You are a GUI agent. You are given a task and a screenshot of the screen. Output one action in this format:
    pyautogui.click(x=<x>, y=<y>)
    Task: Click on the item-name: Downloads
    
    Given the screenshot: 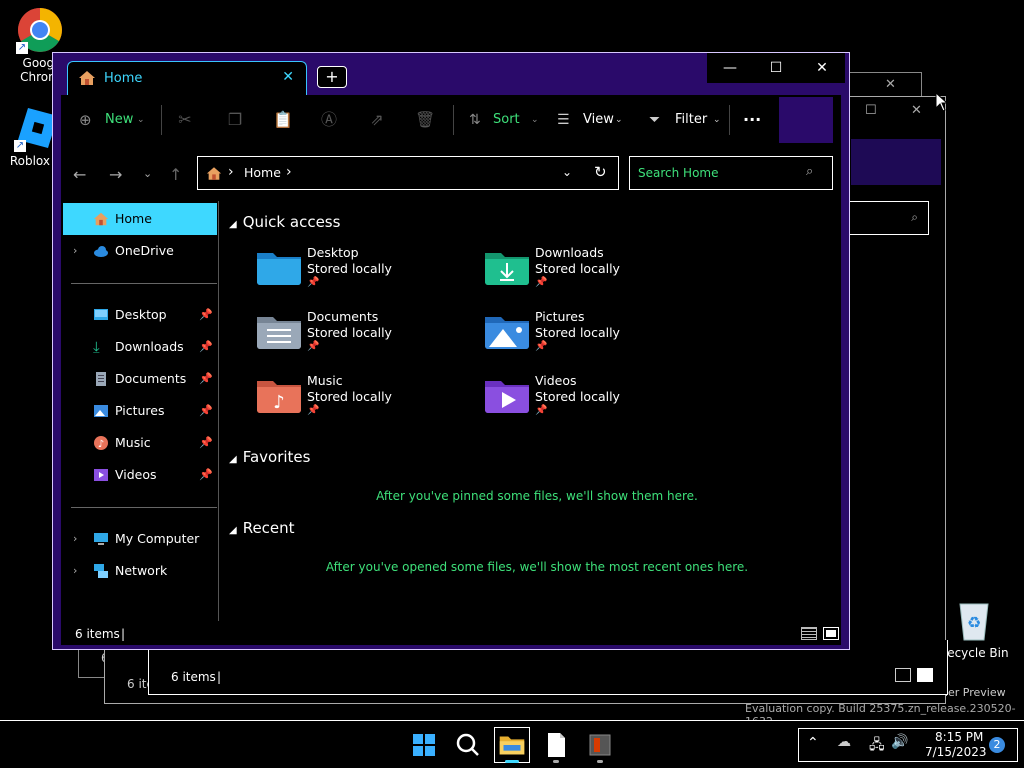 What is the action you would take?
    pyautogui.click(x=569, y=252)
    